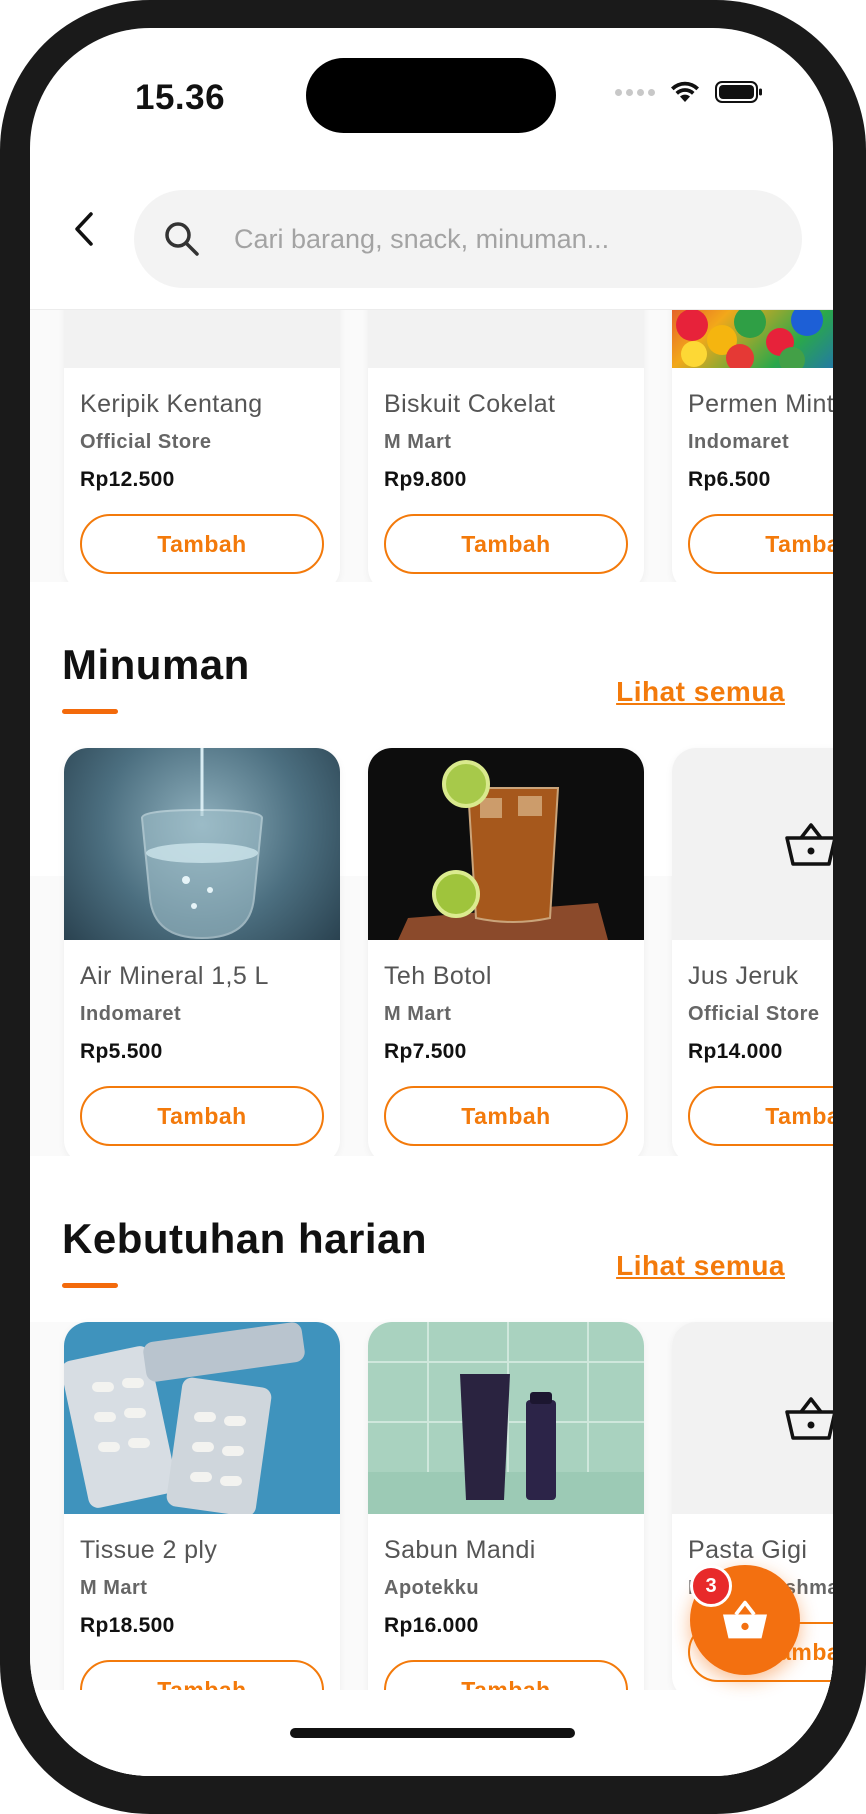 This screenshot has width=866, height=1814. I want to click on signal-icon, so click(635, 92).